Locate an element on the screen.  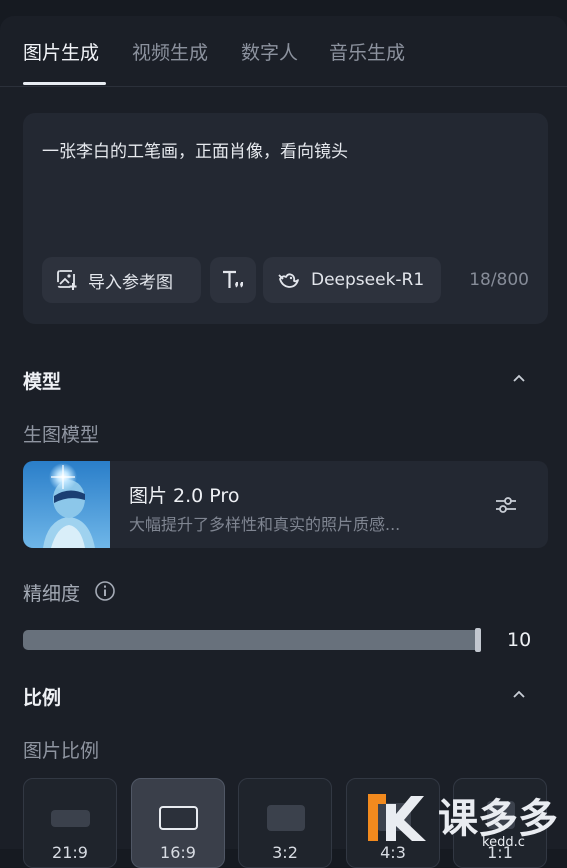
detail-slider-fill is located at coordinates (252, 640).